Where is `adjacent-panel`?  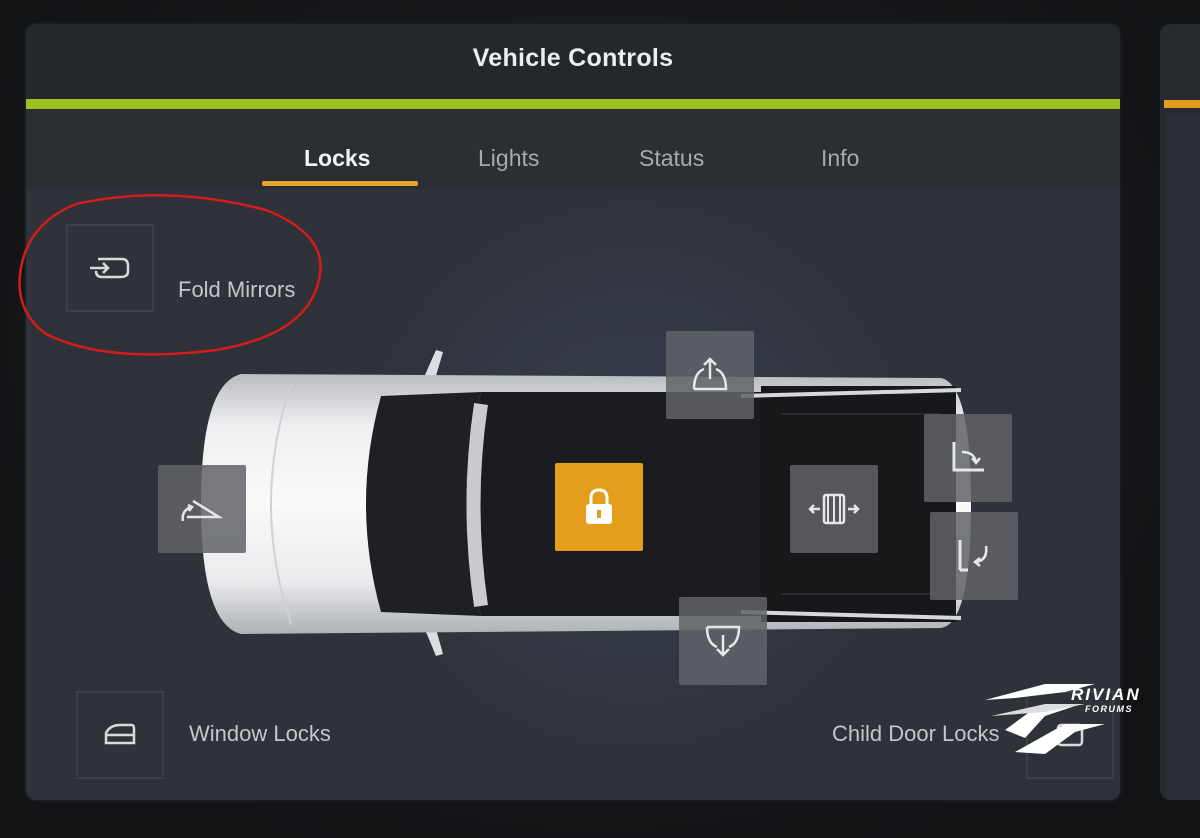
adjacent-panel is located at coordinates (1180, 412).